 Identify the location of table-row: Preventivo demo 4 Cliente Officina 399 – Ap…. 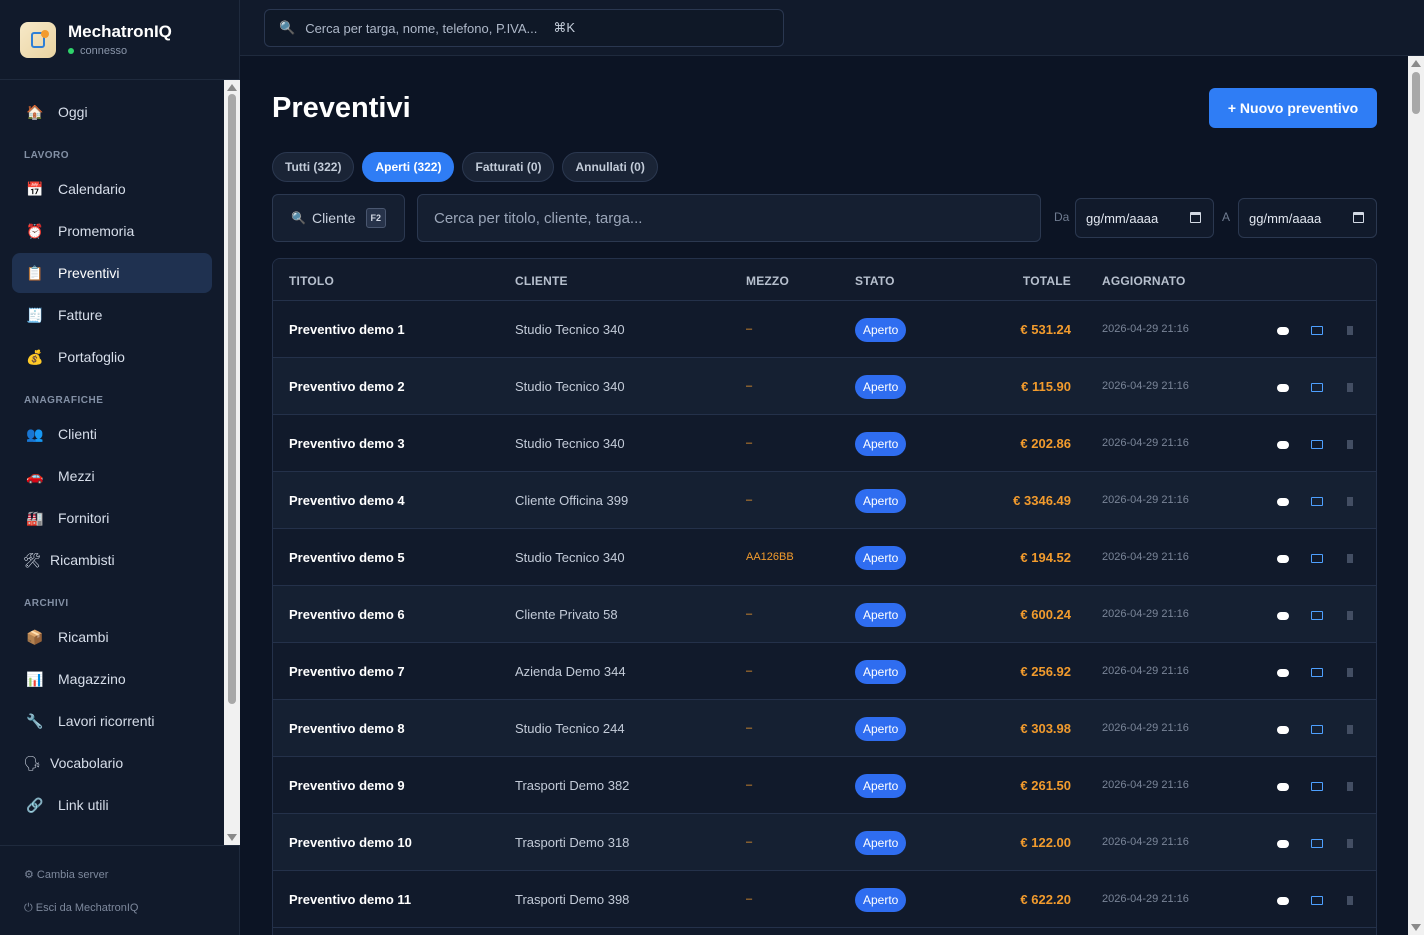
(824, 500).